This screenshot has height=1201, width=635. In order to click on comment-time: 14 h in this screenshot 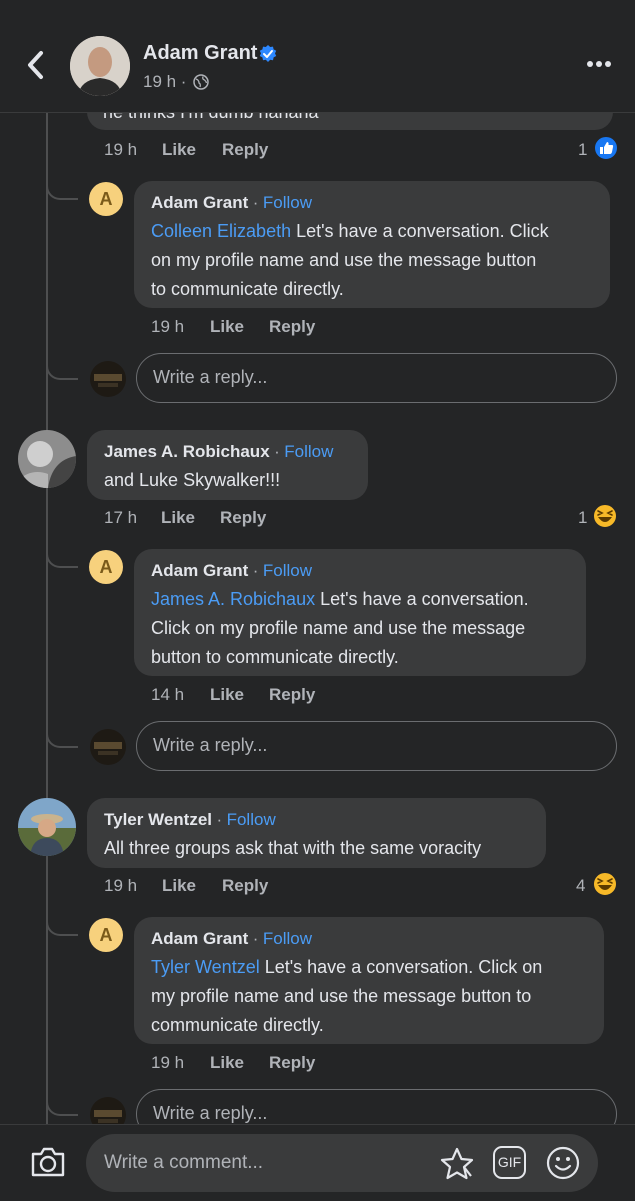, I will do `click(168, 694)`.